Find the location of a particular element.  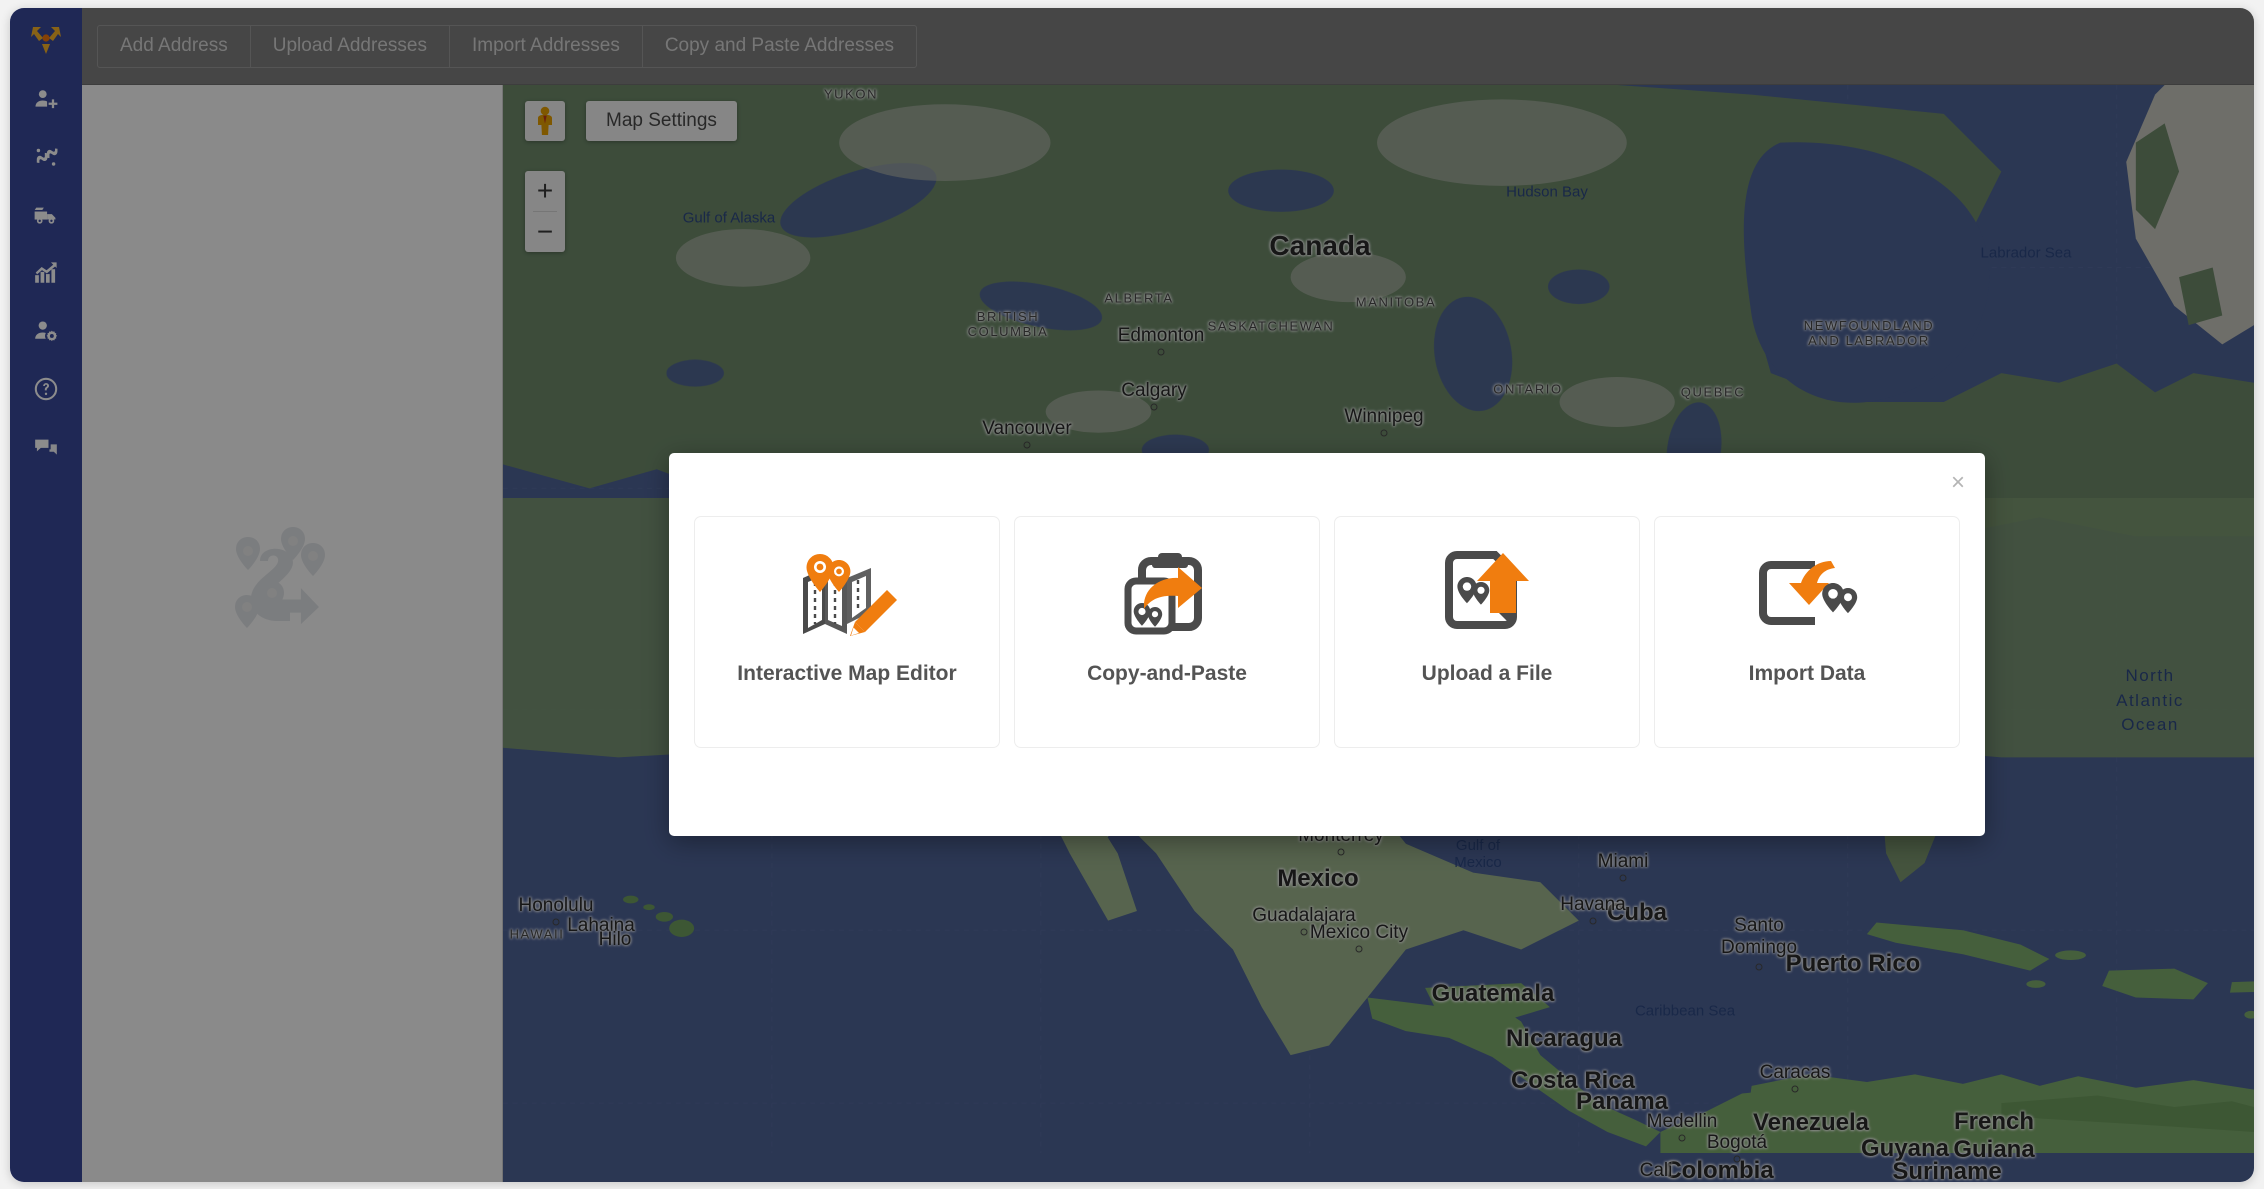

file-upload-arrow-pins-icon is located at coordinates (1487, 594).